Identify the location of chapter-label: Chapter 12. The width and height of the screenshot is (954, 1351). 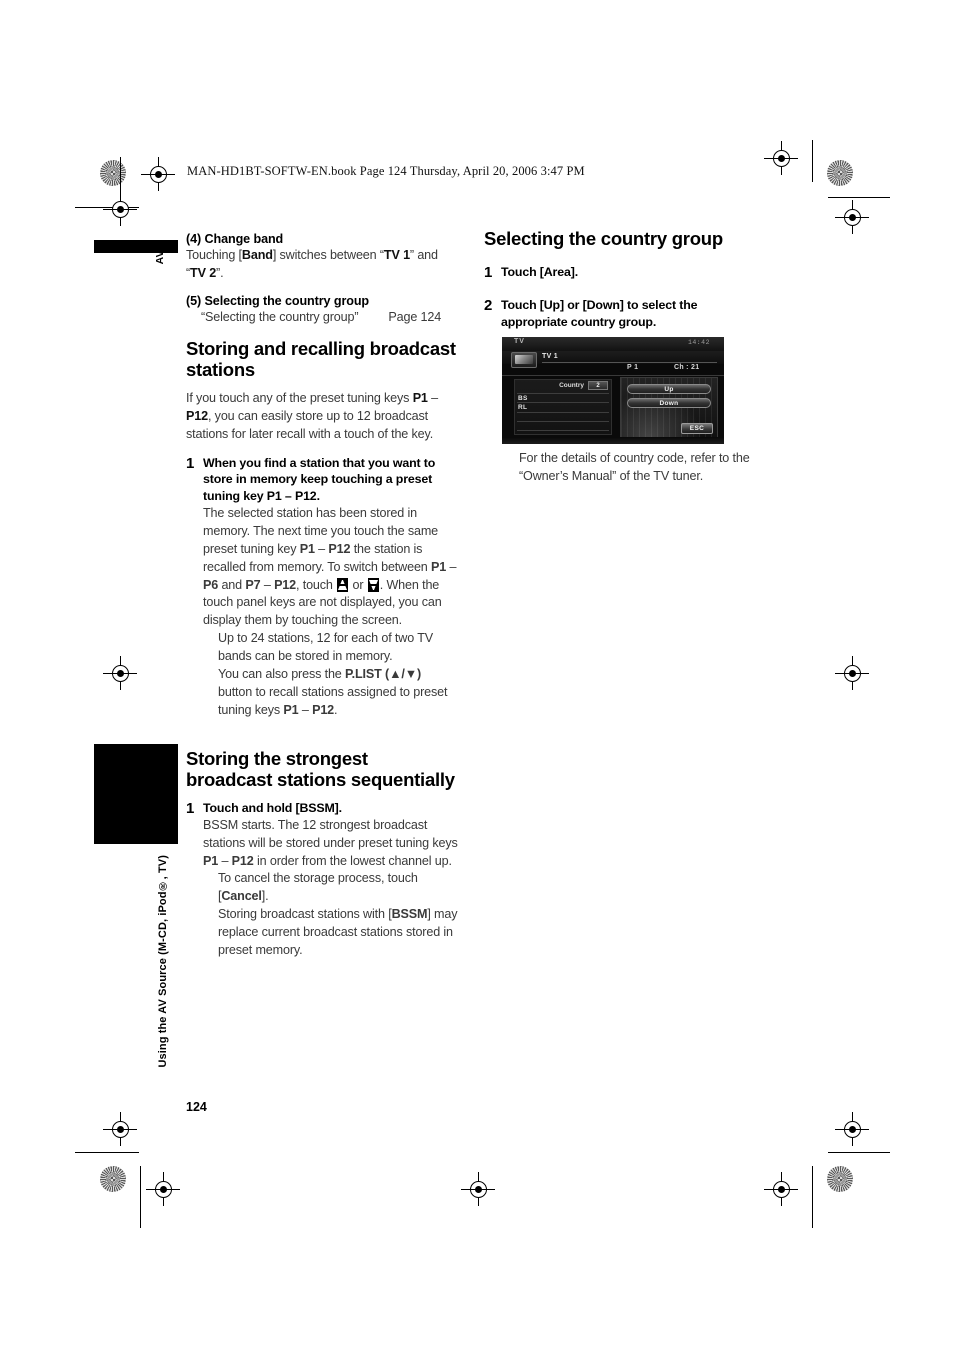
(164, 794).